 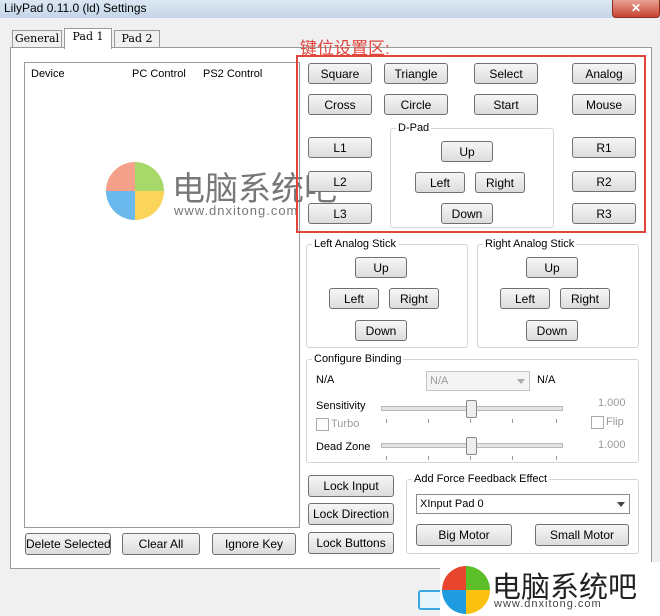 What do you see at coordinates (612, 403) in the screenshot?
I see `sensitivity-value: 1.000` at bounding box center [612, 403].